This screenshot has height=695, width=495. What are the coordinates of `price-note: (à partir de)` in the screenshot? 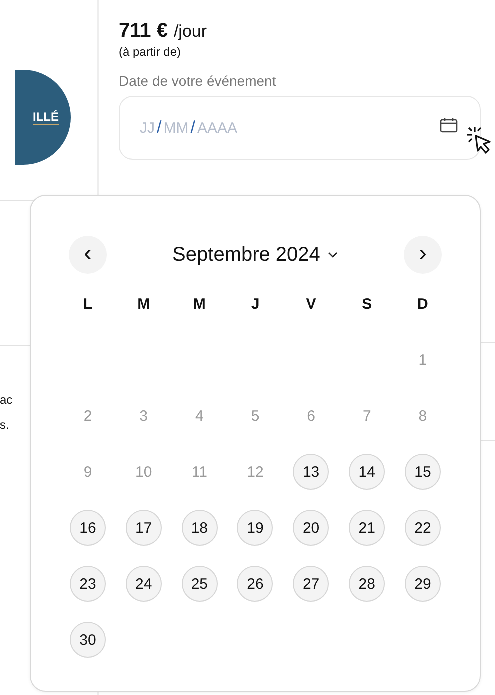 It's located at (150, 52).